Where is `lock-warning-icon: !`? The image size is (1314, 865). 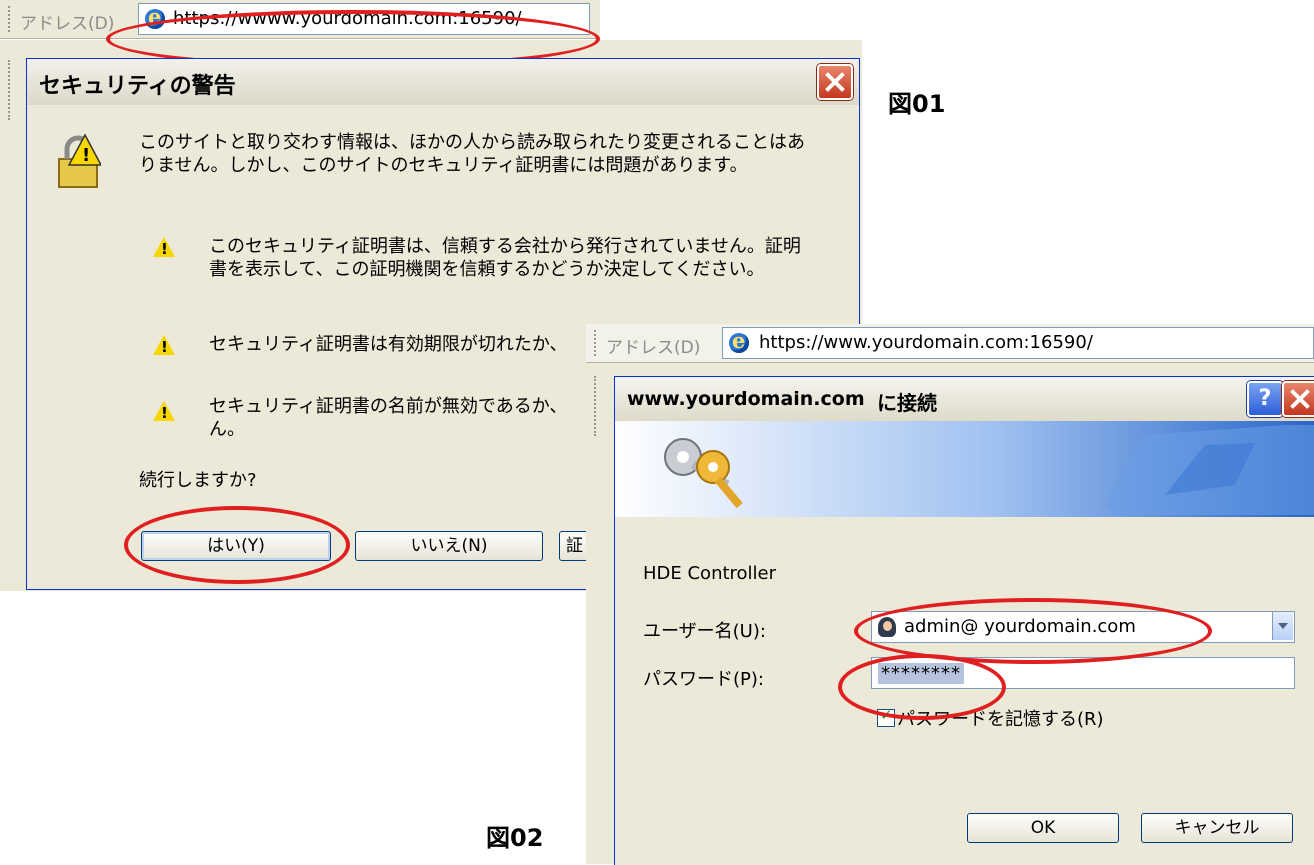 lock-warning-icon: ! is located at coordinates (79, 160).